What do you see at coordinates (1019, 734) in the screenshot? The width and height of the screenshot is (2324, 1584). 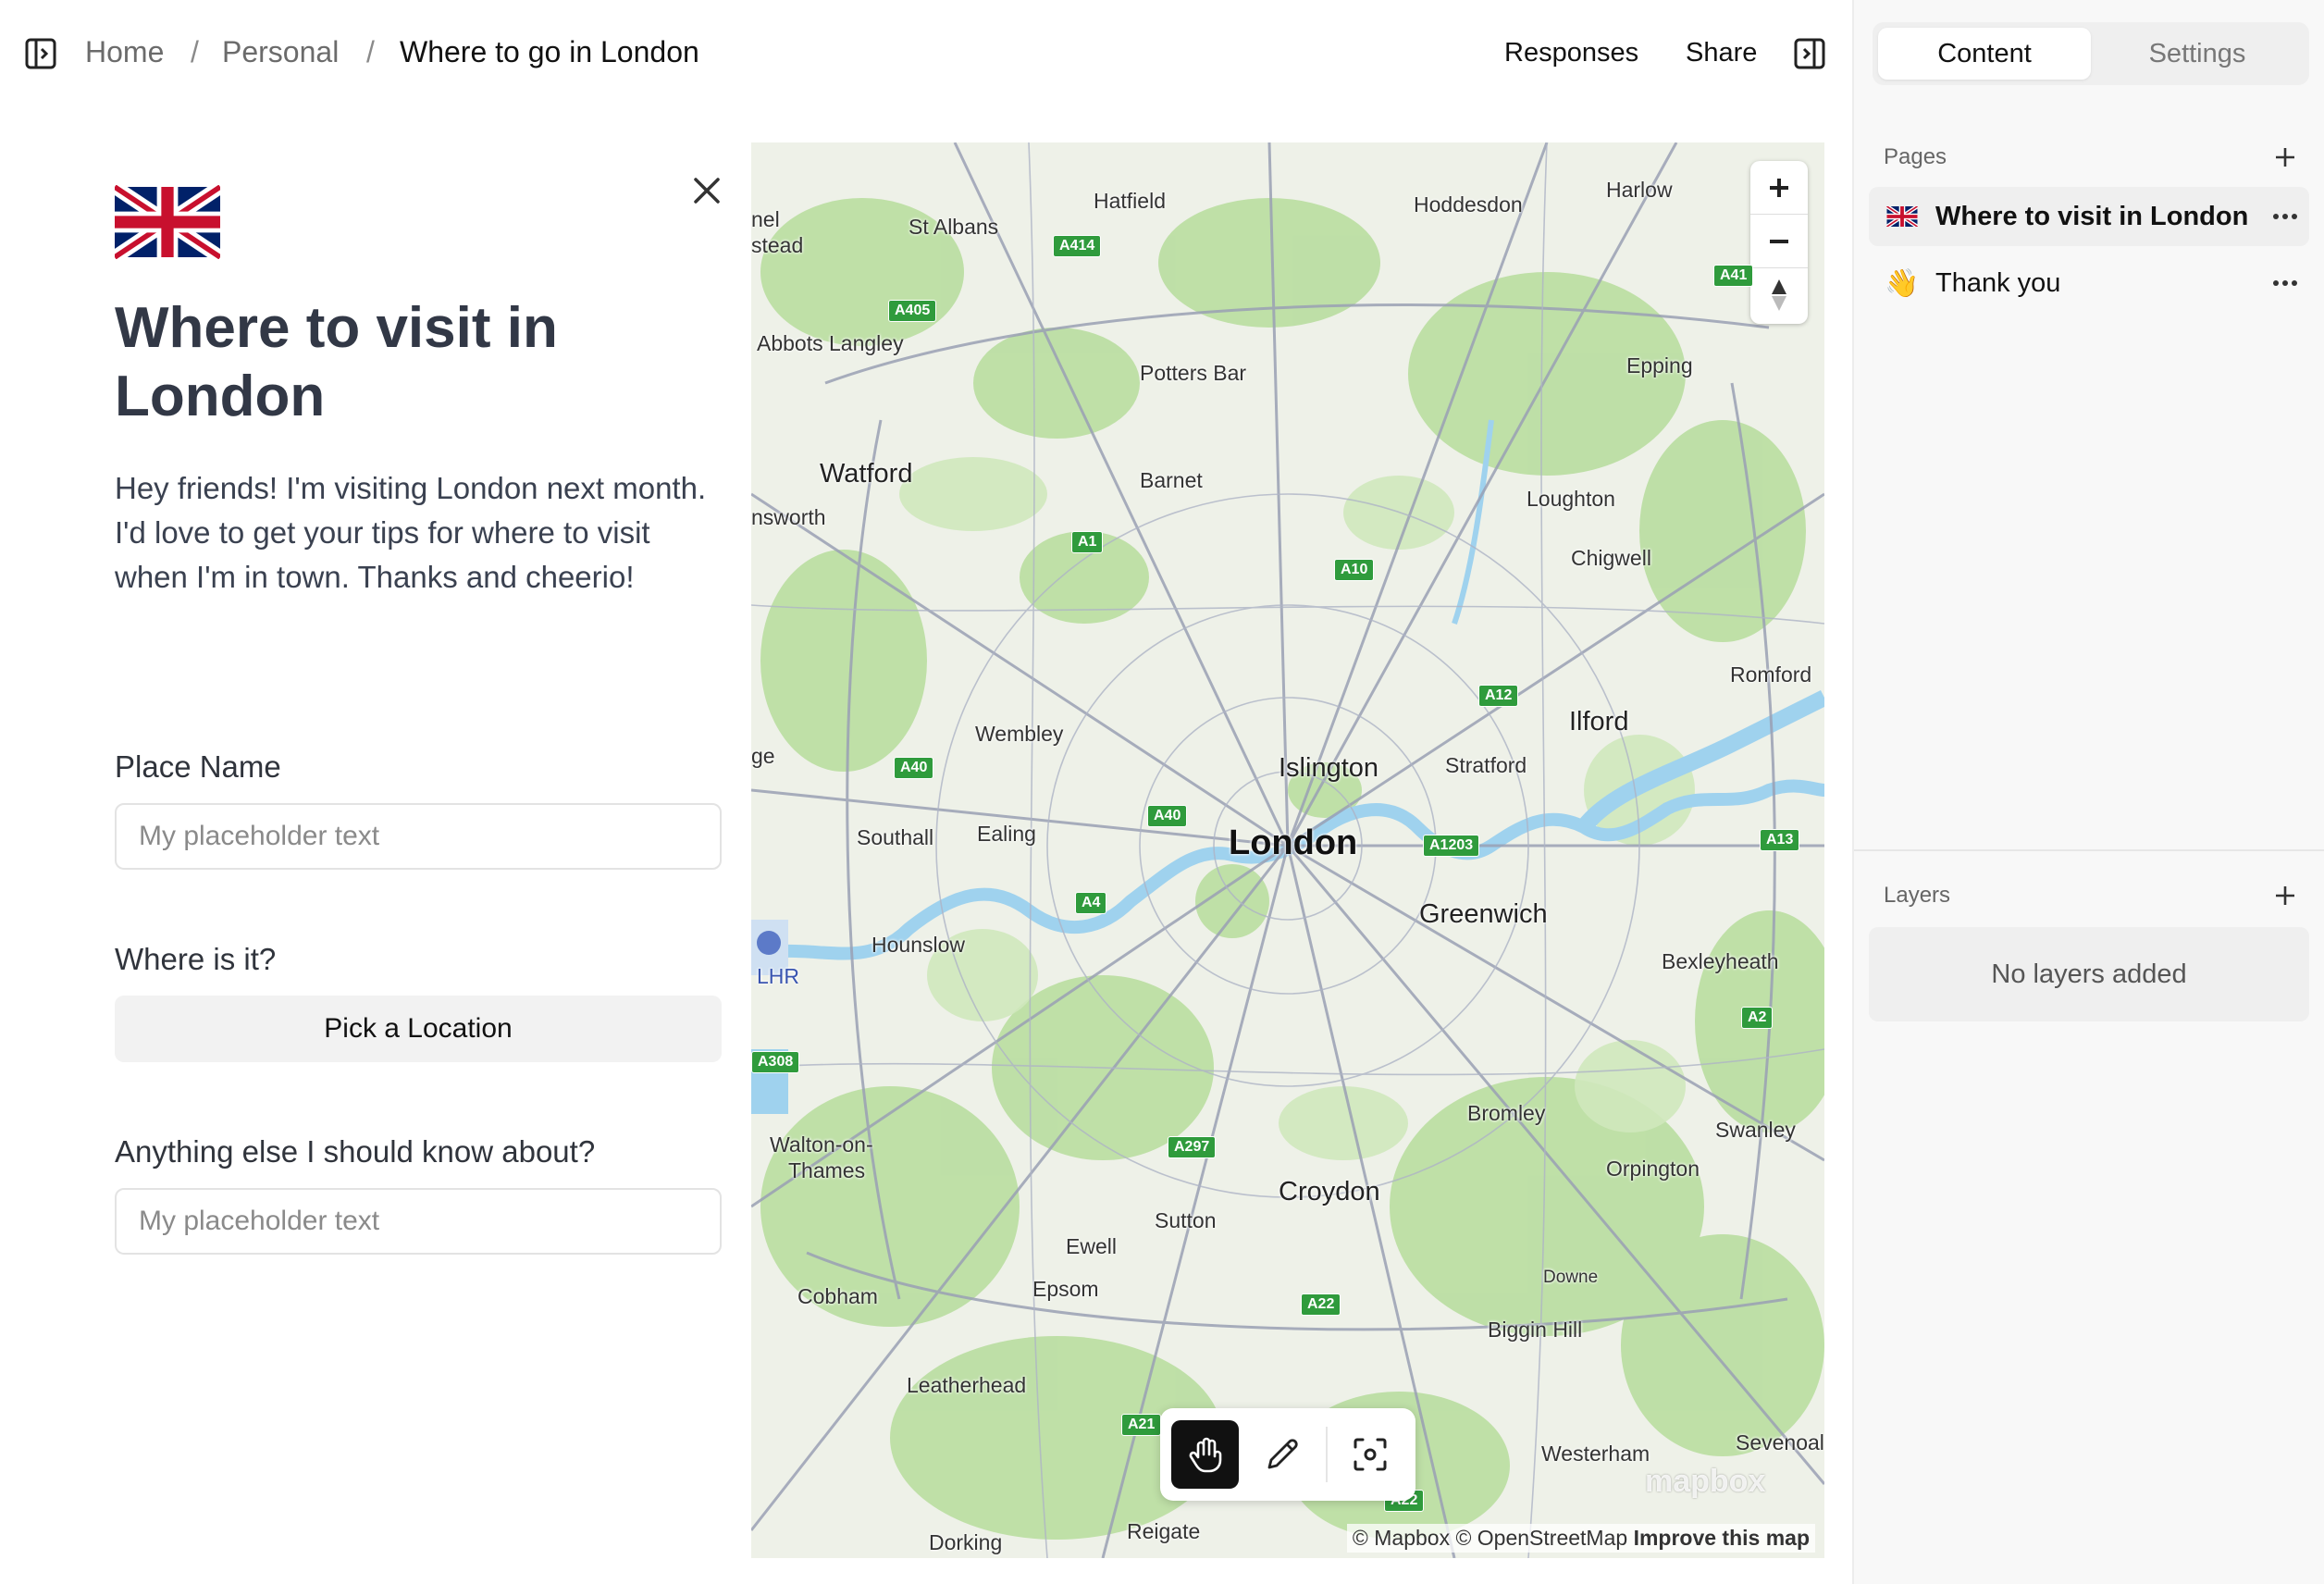 I see `place-label: Wembley` at bounding box center [1019, 734].